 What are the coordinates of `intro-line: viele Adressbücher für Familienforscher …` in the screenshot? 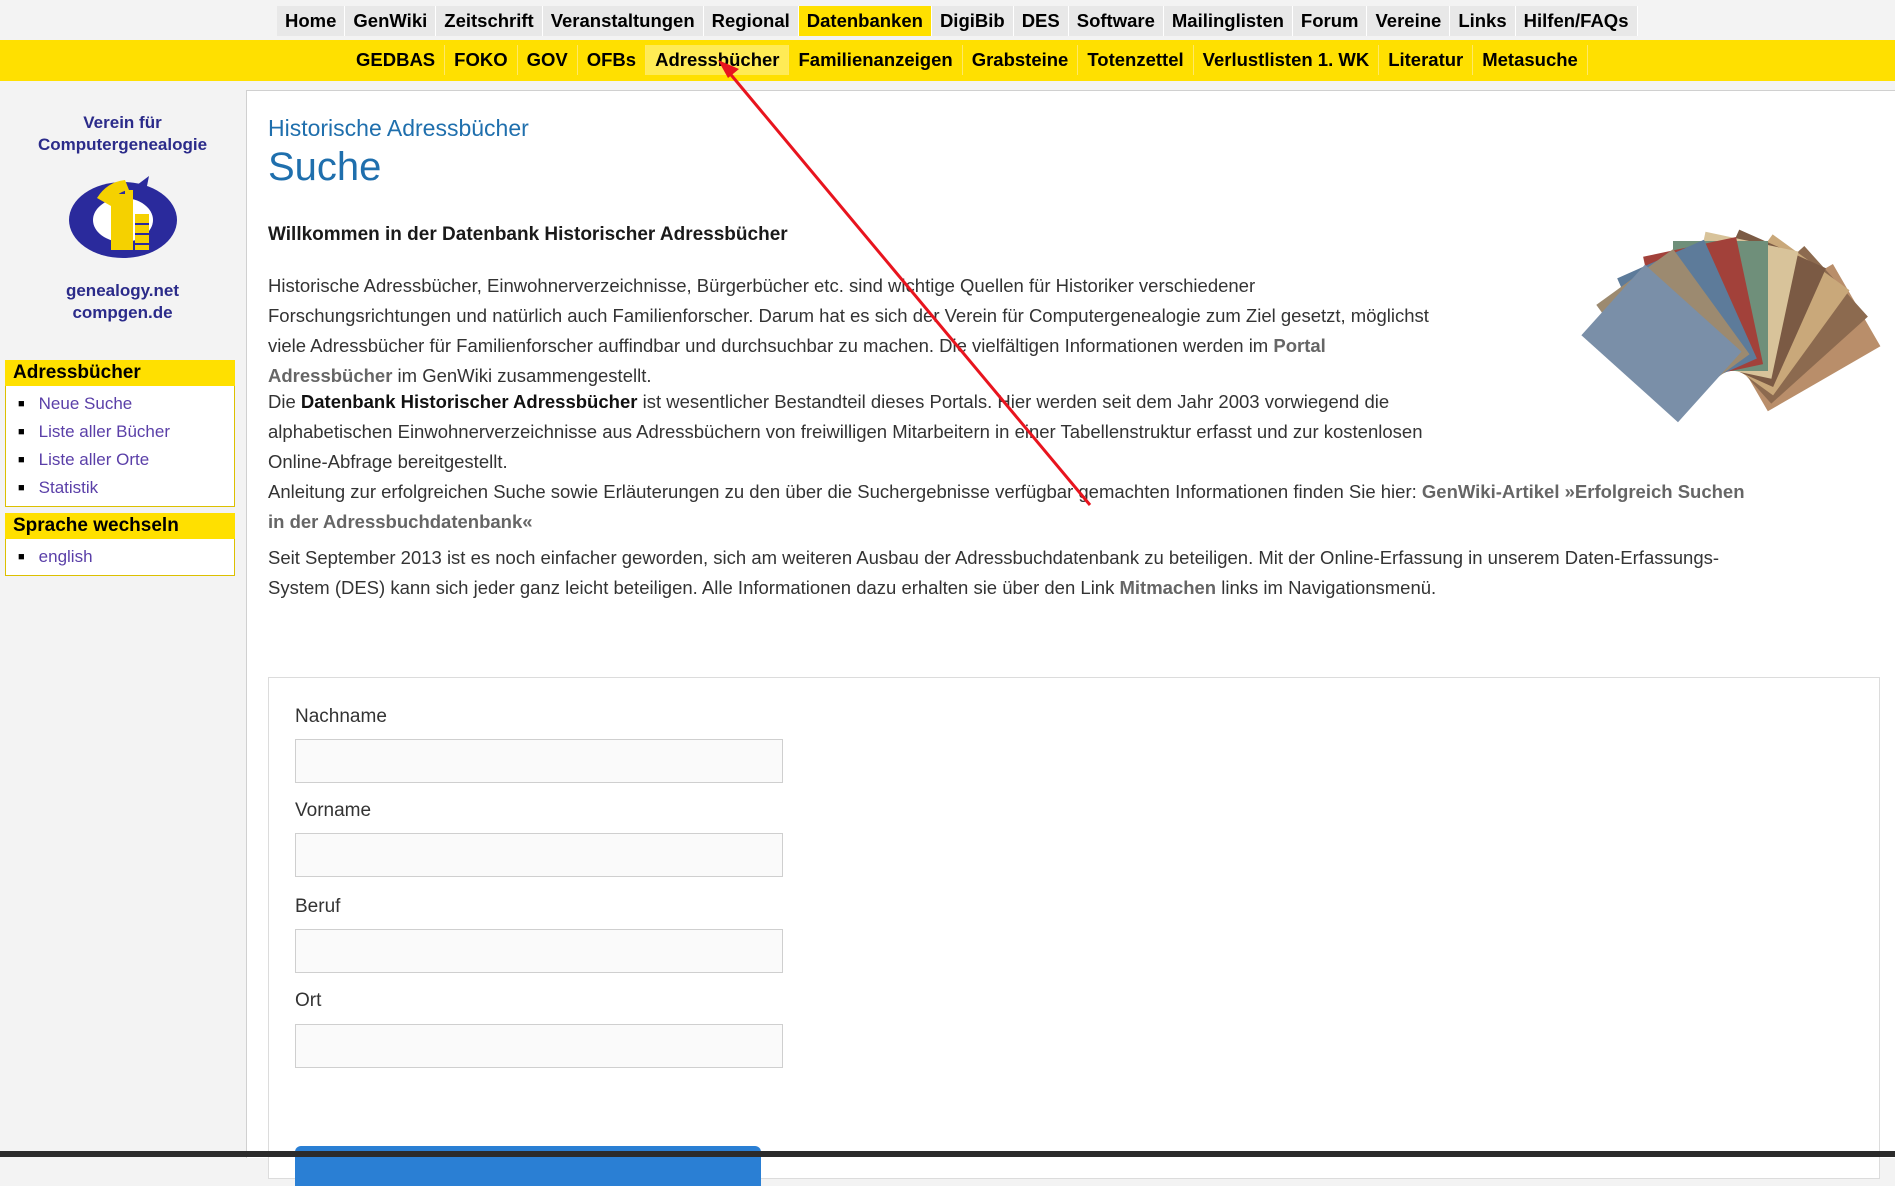 It's located at (797, 345).